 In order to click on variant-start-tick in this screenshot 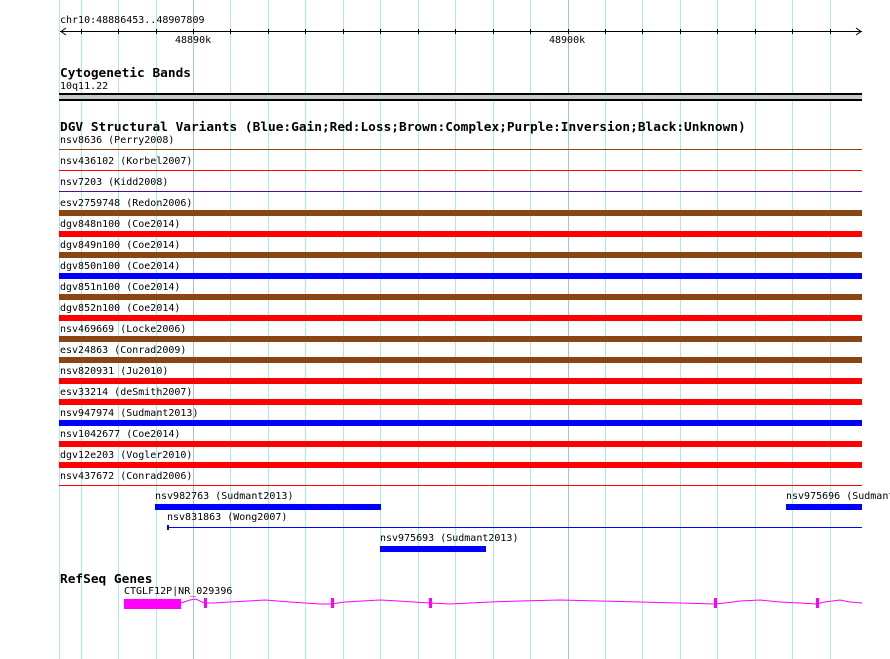, I will do `click(168, 527)`.